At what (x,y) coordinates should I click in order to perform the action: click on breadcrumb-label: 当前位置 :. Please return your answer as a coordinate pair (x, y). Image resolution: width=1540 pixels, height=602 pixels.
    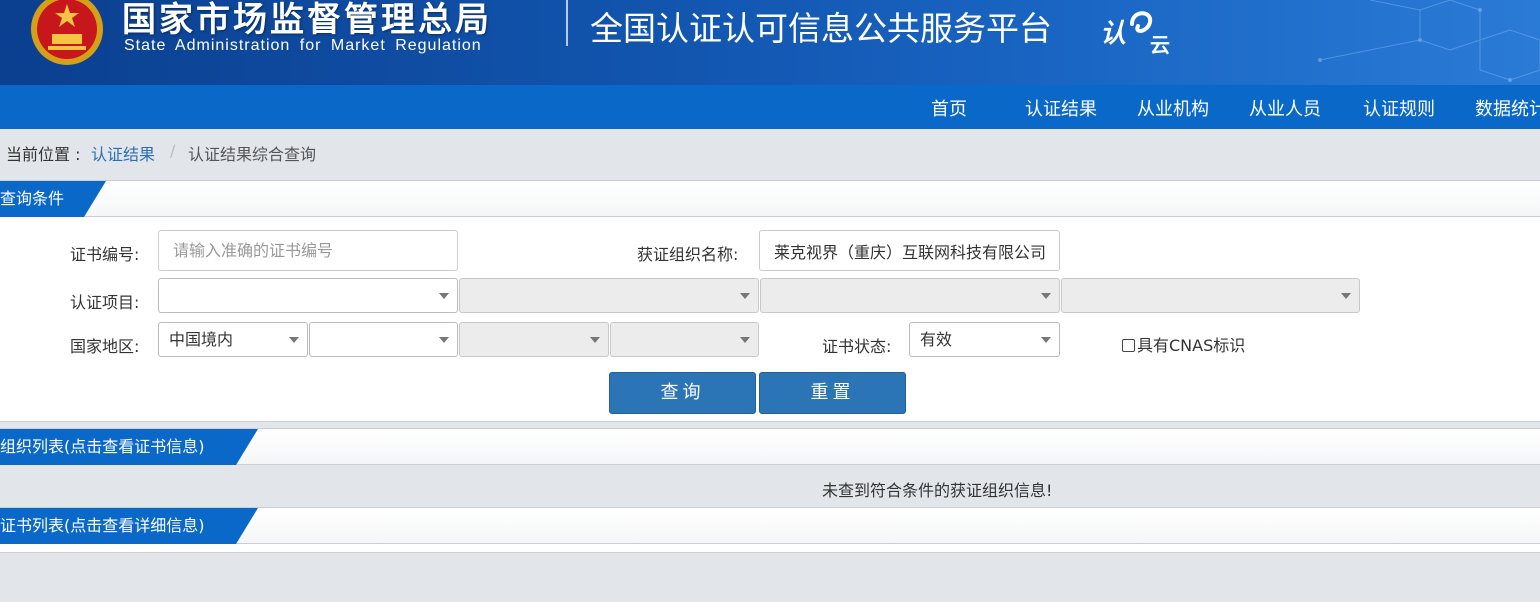
    Looking at the image, I should click on (43, 154).